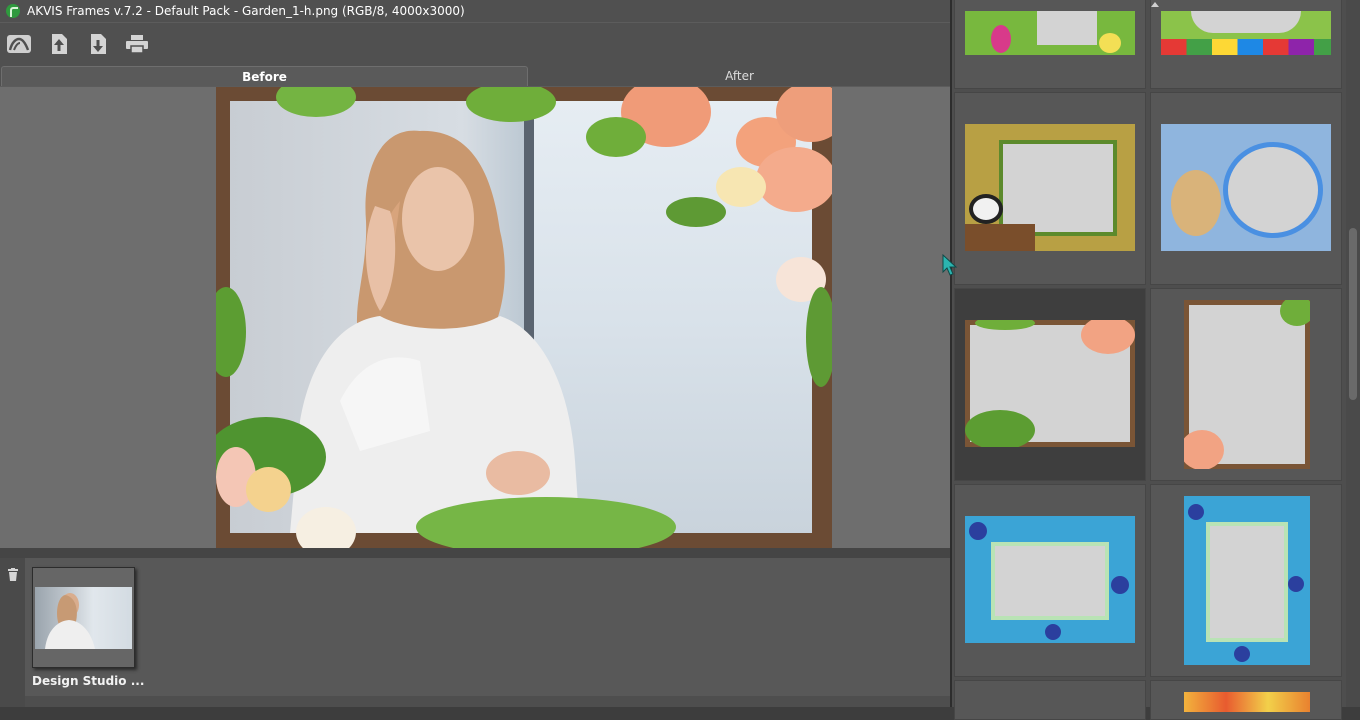 The height and width of the screenshot is (720, 1360). I want to click on scrollbar-thumb, so click(1353, 314).